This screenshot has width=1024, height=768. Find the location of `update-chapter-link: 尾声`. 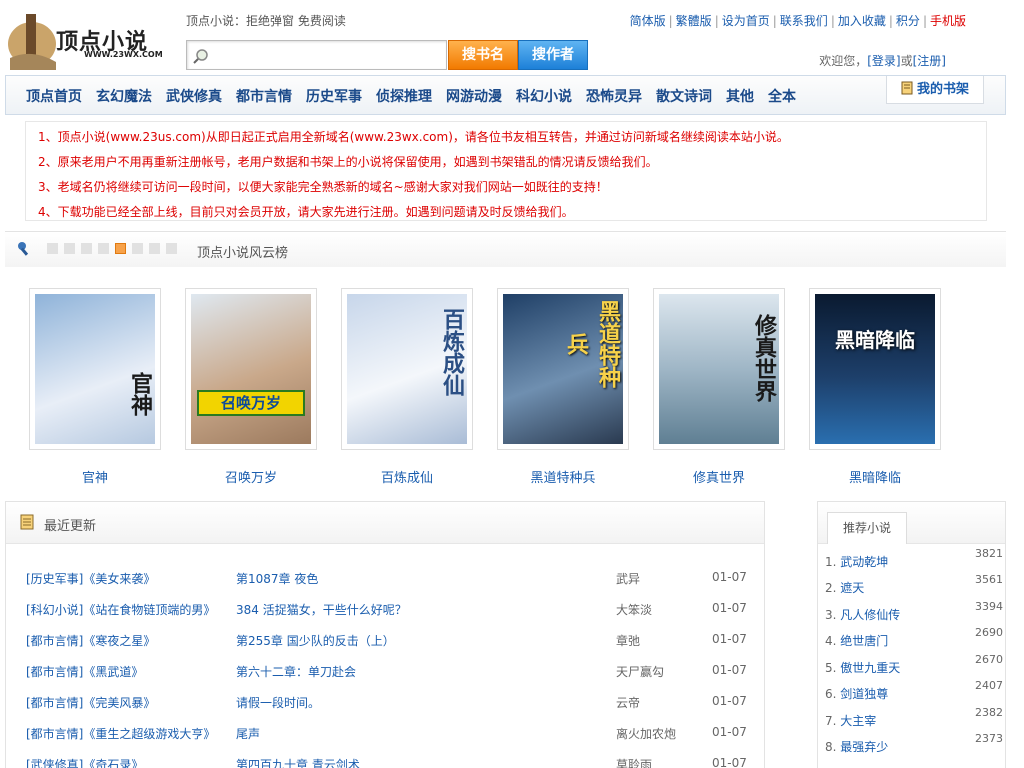

update-chapter-link: 尾声 is located at coordinates (248, 733).